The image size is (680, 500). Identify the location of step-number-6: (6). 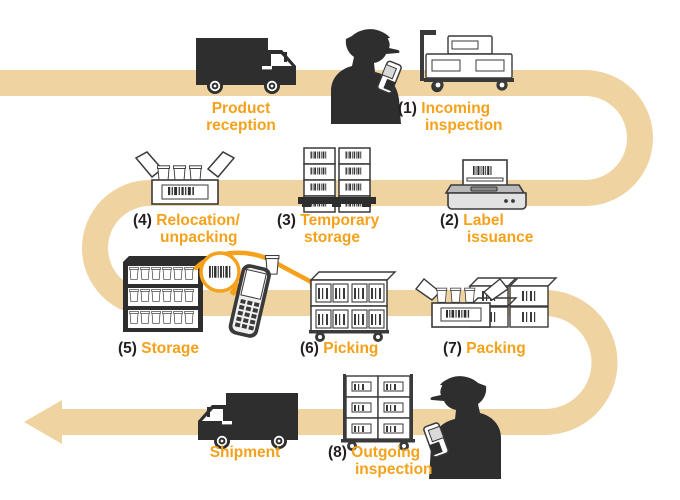
(309, 348).